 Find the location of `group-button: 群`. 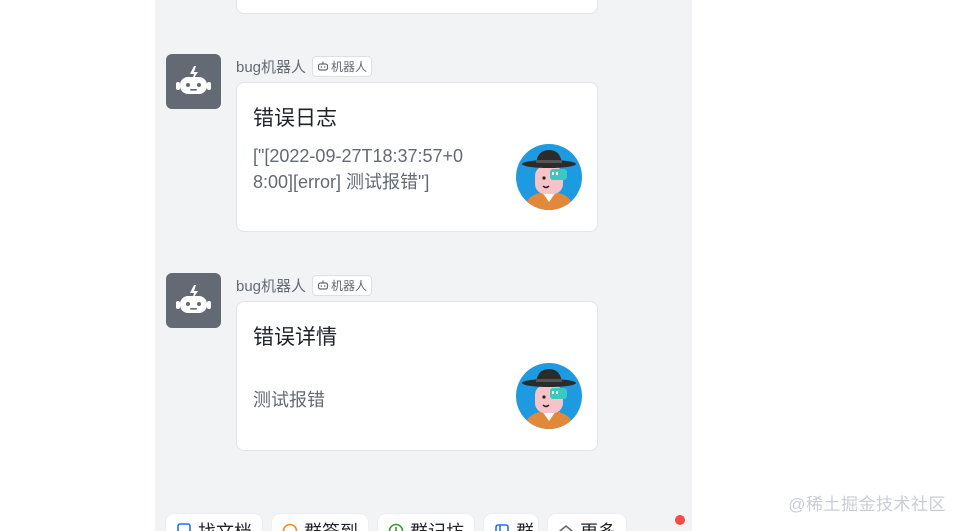

group-button: 群 is located at coordinates (511, 522).